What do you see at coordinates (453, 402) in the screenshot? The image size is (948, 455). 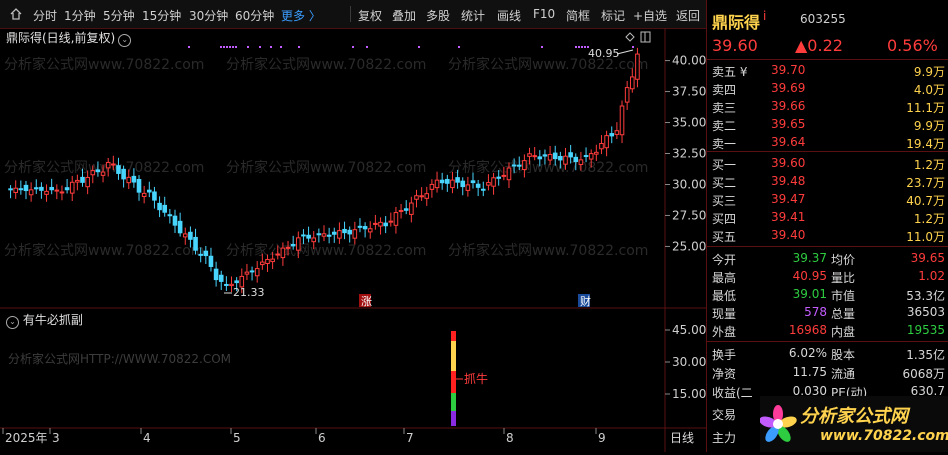 I see `signal-bar-segment` at bounding box center [453, 402].